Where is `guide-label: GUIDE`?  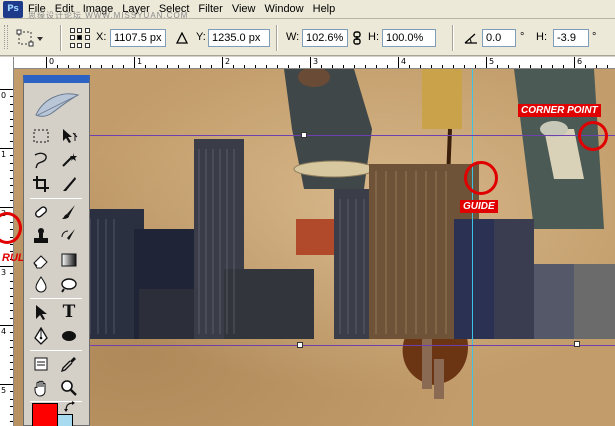 guide-label: GUIDE is located at coordinates (479, 206).